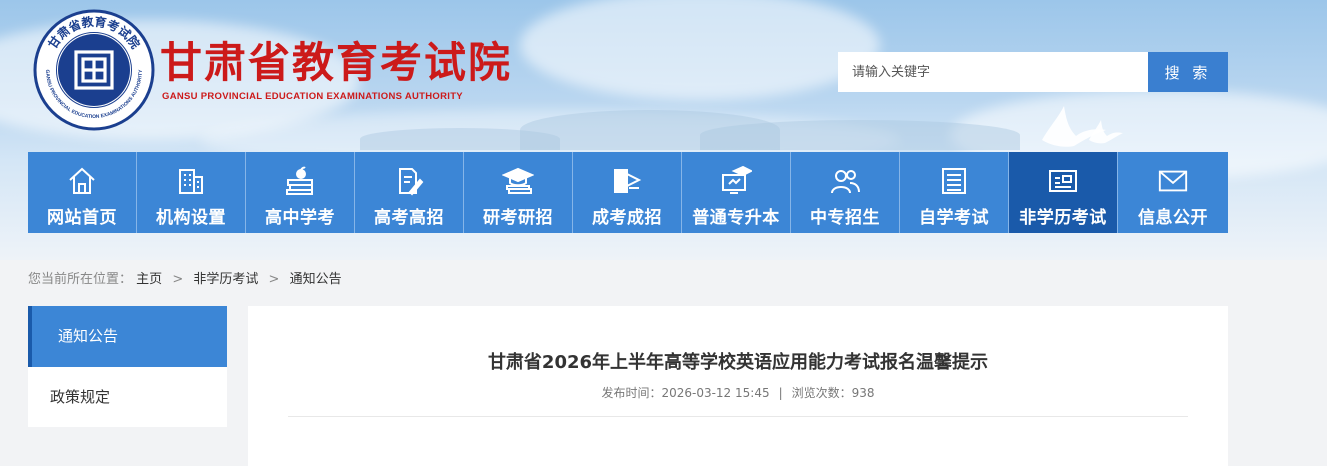 Image resolution: width=1327 pixels, height=466 pixels. What do you see at coordinates (954, 218) in the screenshot?
I see `nav-label: 自学考试` at bounding box center [954, 218].